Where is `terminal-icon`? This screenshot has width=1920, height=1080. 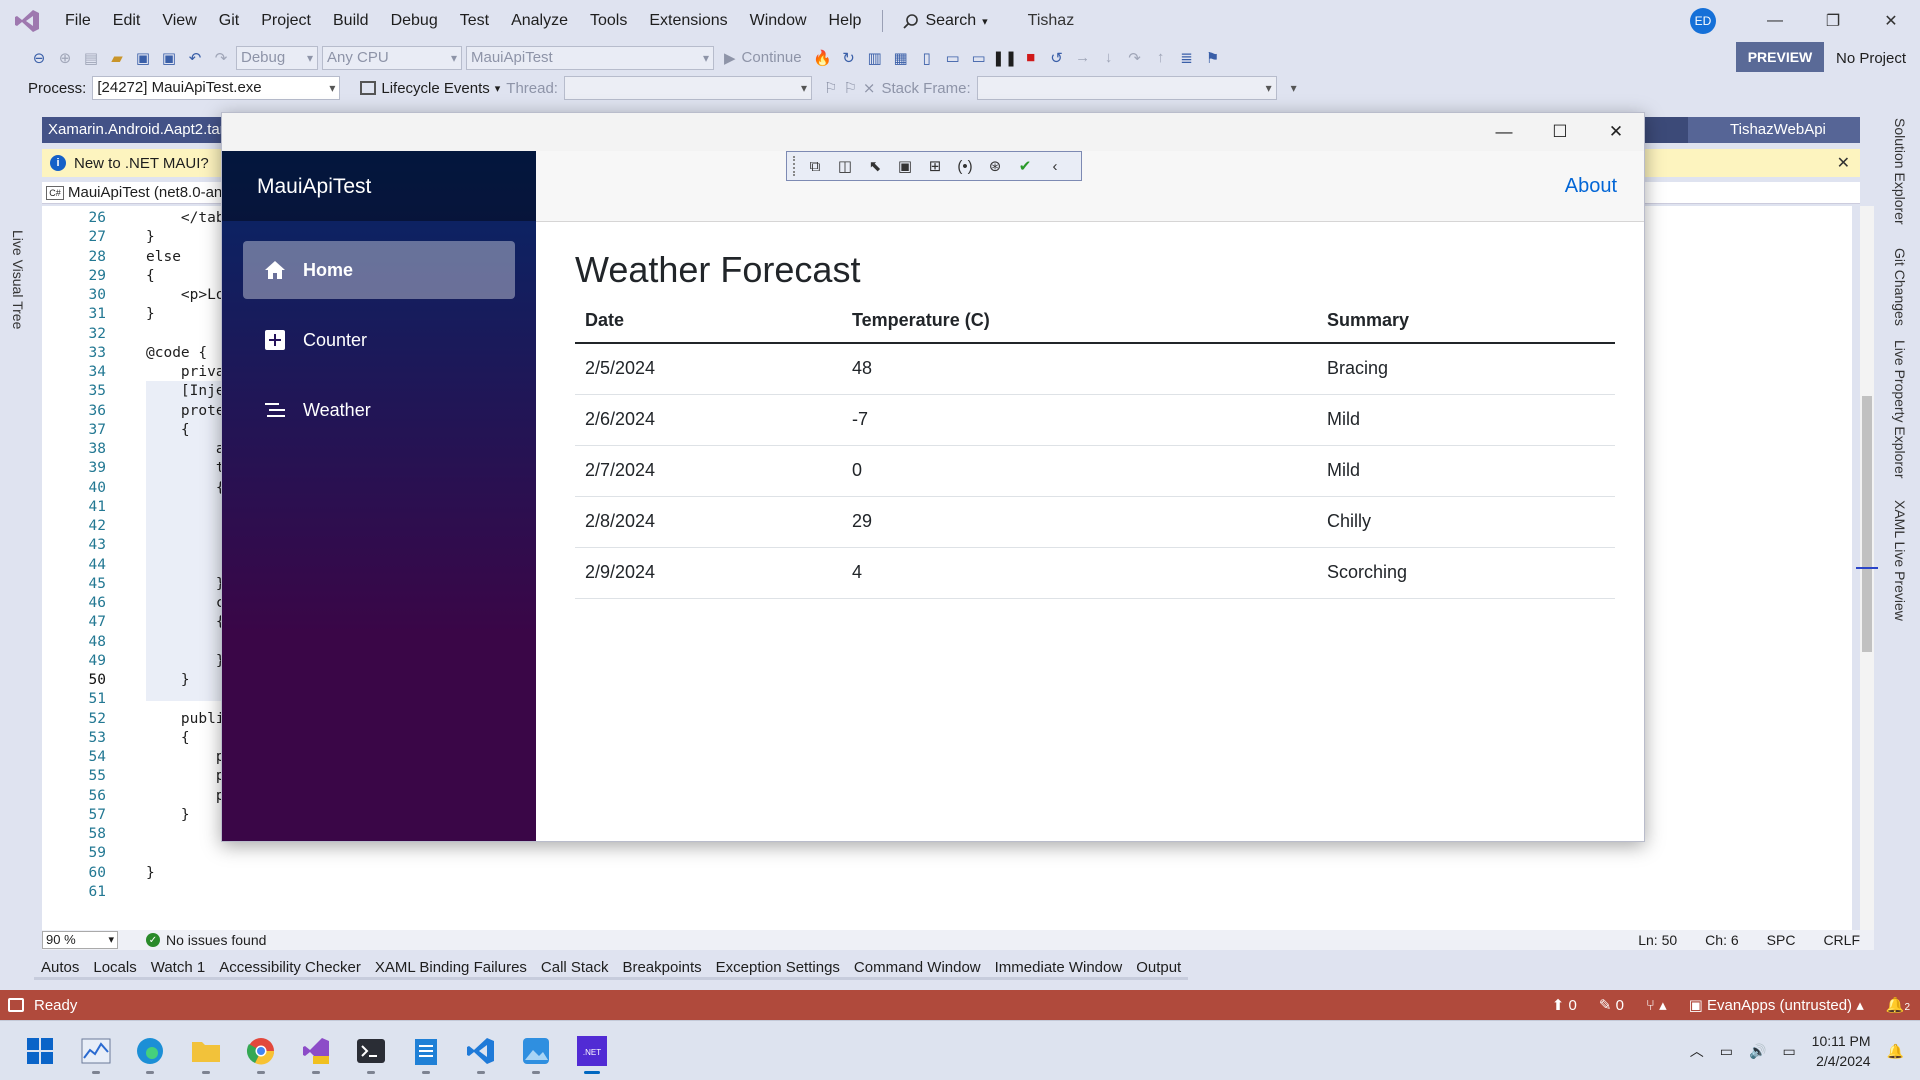 terminal-icon is located at coordinates (371, 1052).